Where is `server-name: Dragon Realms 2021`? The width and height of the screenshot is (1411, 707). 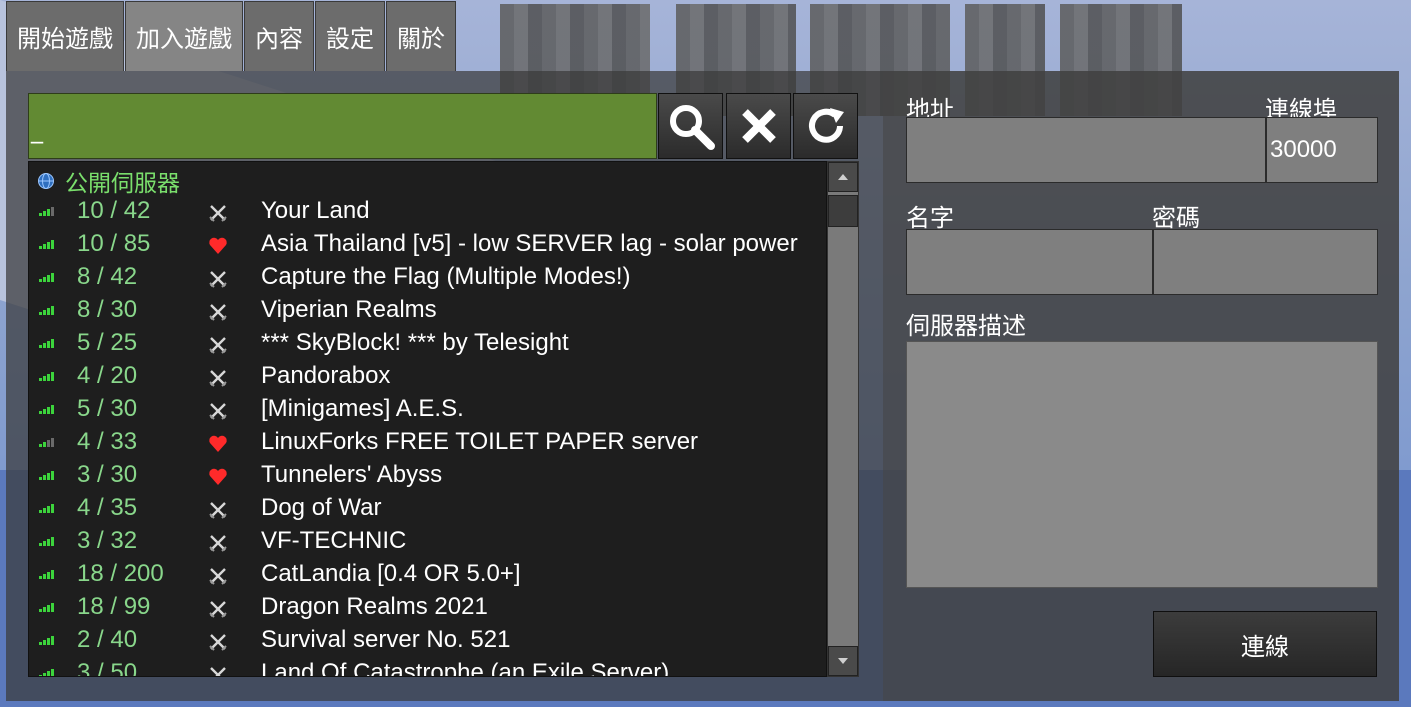
server-name: Dragon Realms 2021 is located at coordinates (374, 606).